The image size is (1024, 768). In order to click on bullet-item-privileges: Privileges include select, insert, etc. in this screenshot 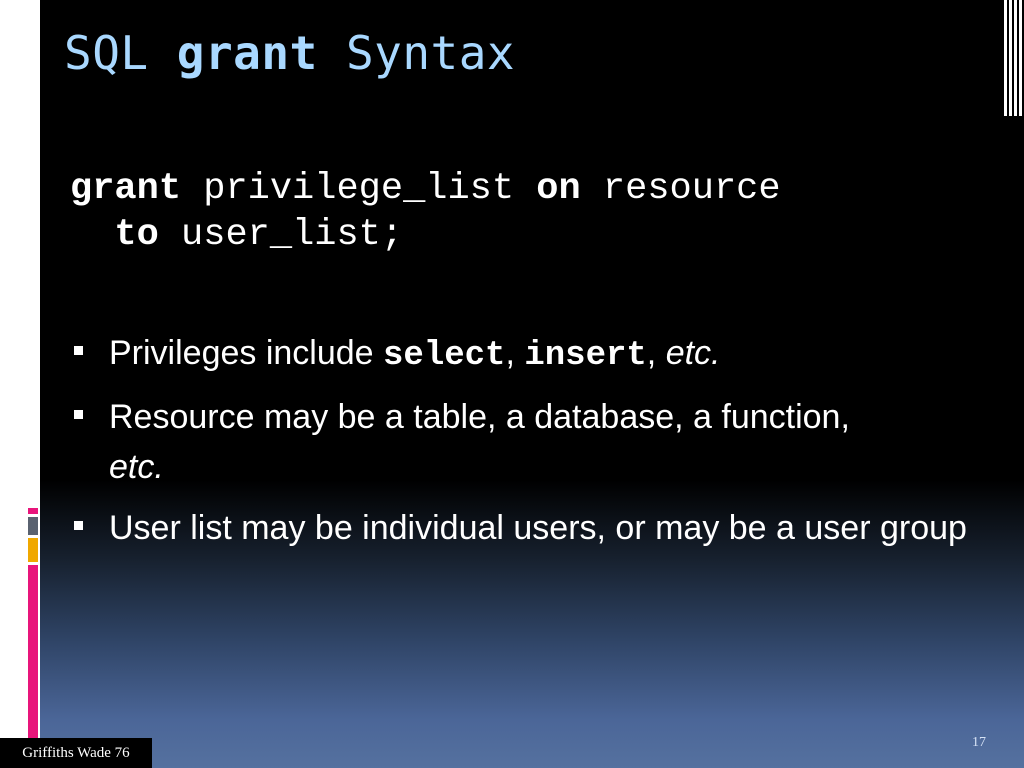, I will do `click(522, 354)`.